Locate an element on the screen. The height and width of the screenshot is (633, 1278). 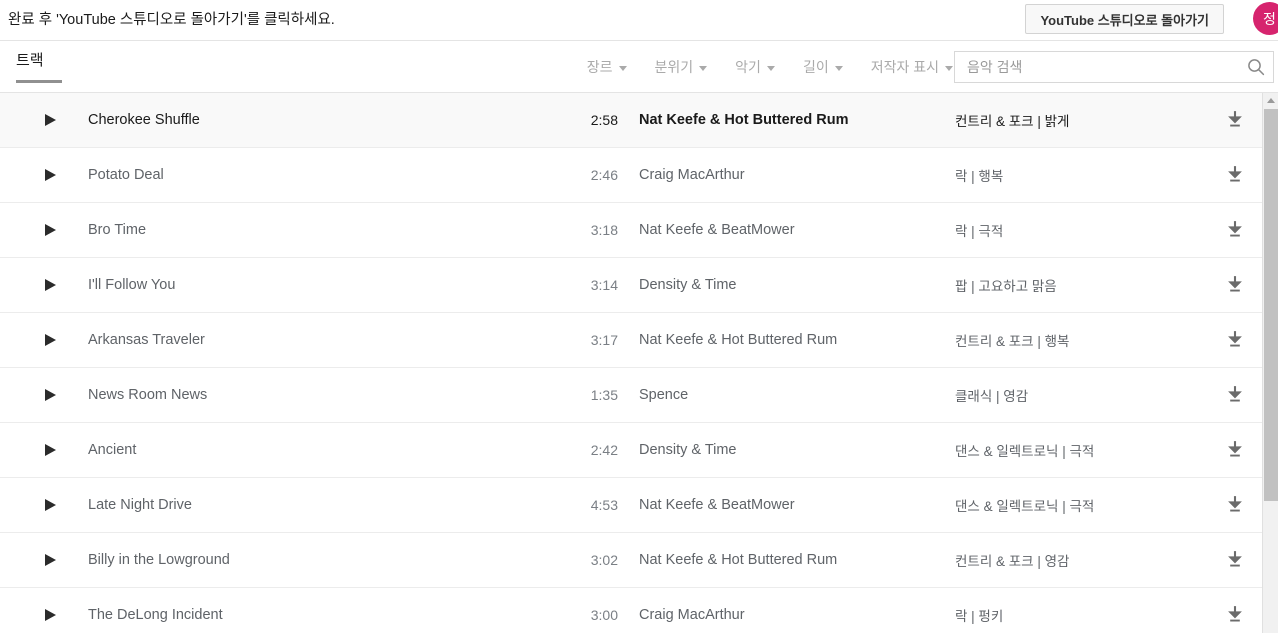
track-title: I'll Follow You is located at coordinates (131, 285).